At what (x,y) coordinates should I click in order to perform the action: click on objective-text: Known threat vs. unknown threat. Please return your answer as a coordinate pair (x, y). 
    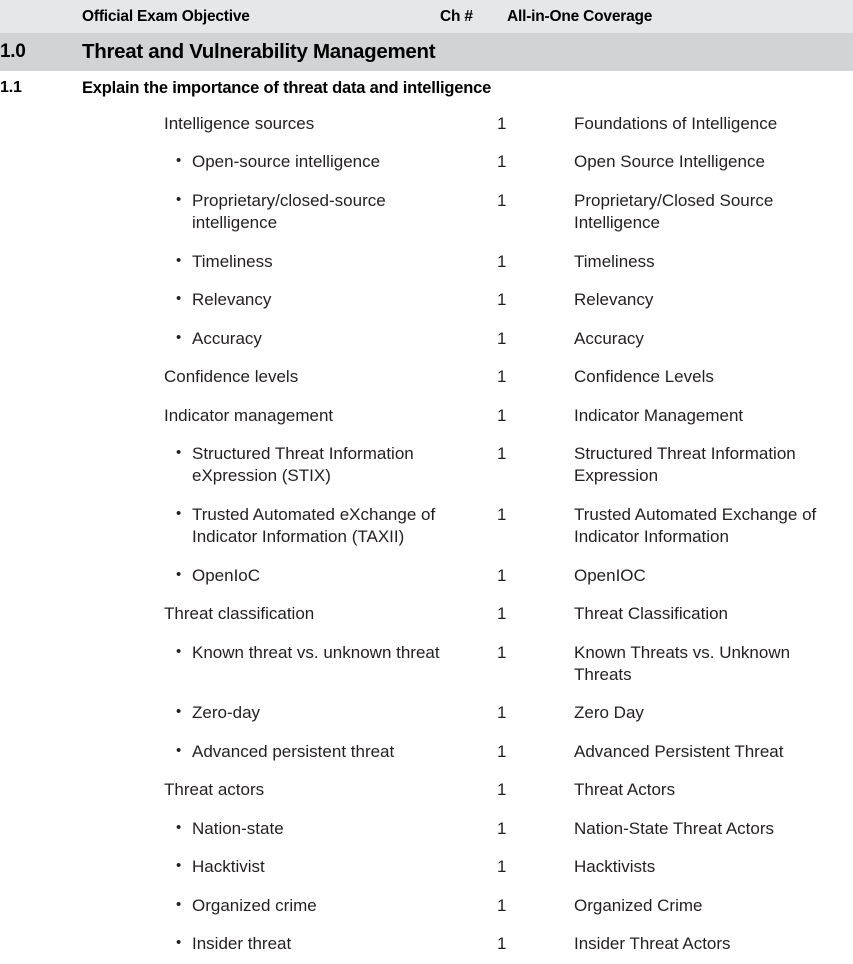
    Looking at the image, I should click on (316, 652).